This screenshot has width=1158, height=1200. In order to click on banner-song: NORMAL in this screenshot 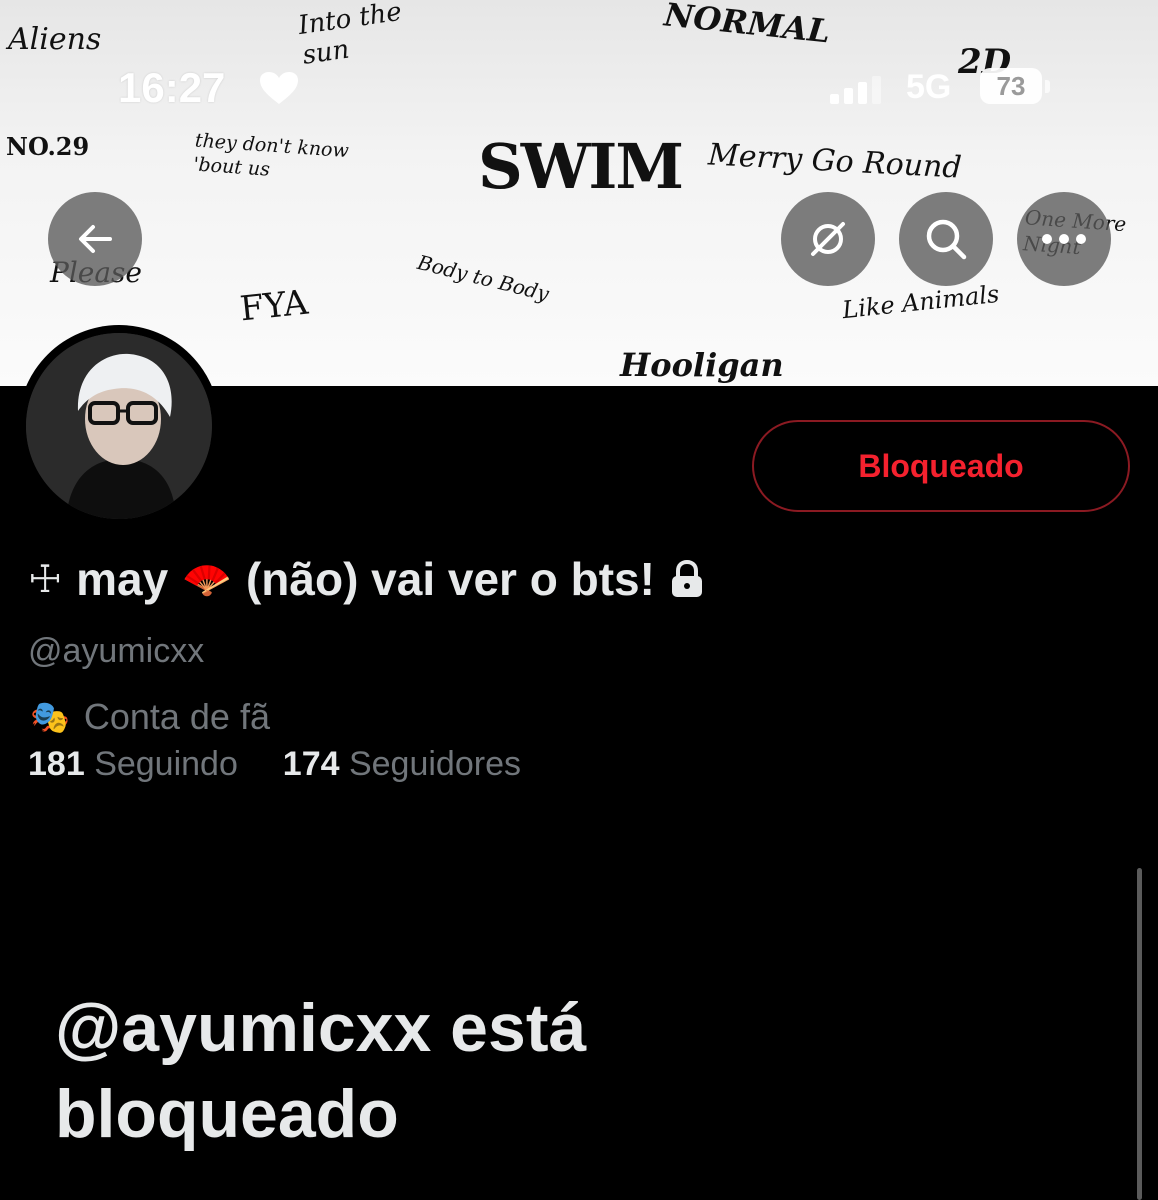, I will do `click(747, 25)`.